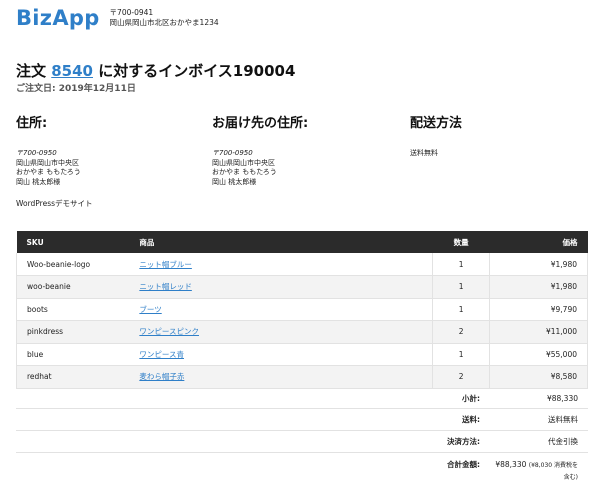  What do you see at coordinates (302, 287) in the screenshot?
I see `table-row: woo-beanie ニット帽レッド 1 ¥1,980` at bounding box center [302, 287].